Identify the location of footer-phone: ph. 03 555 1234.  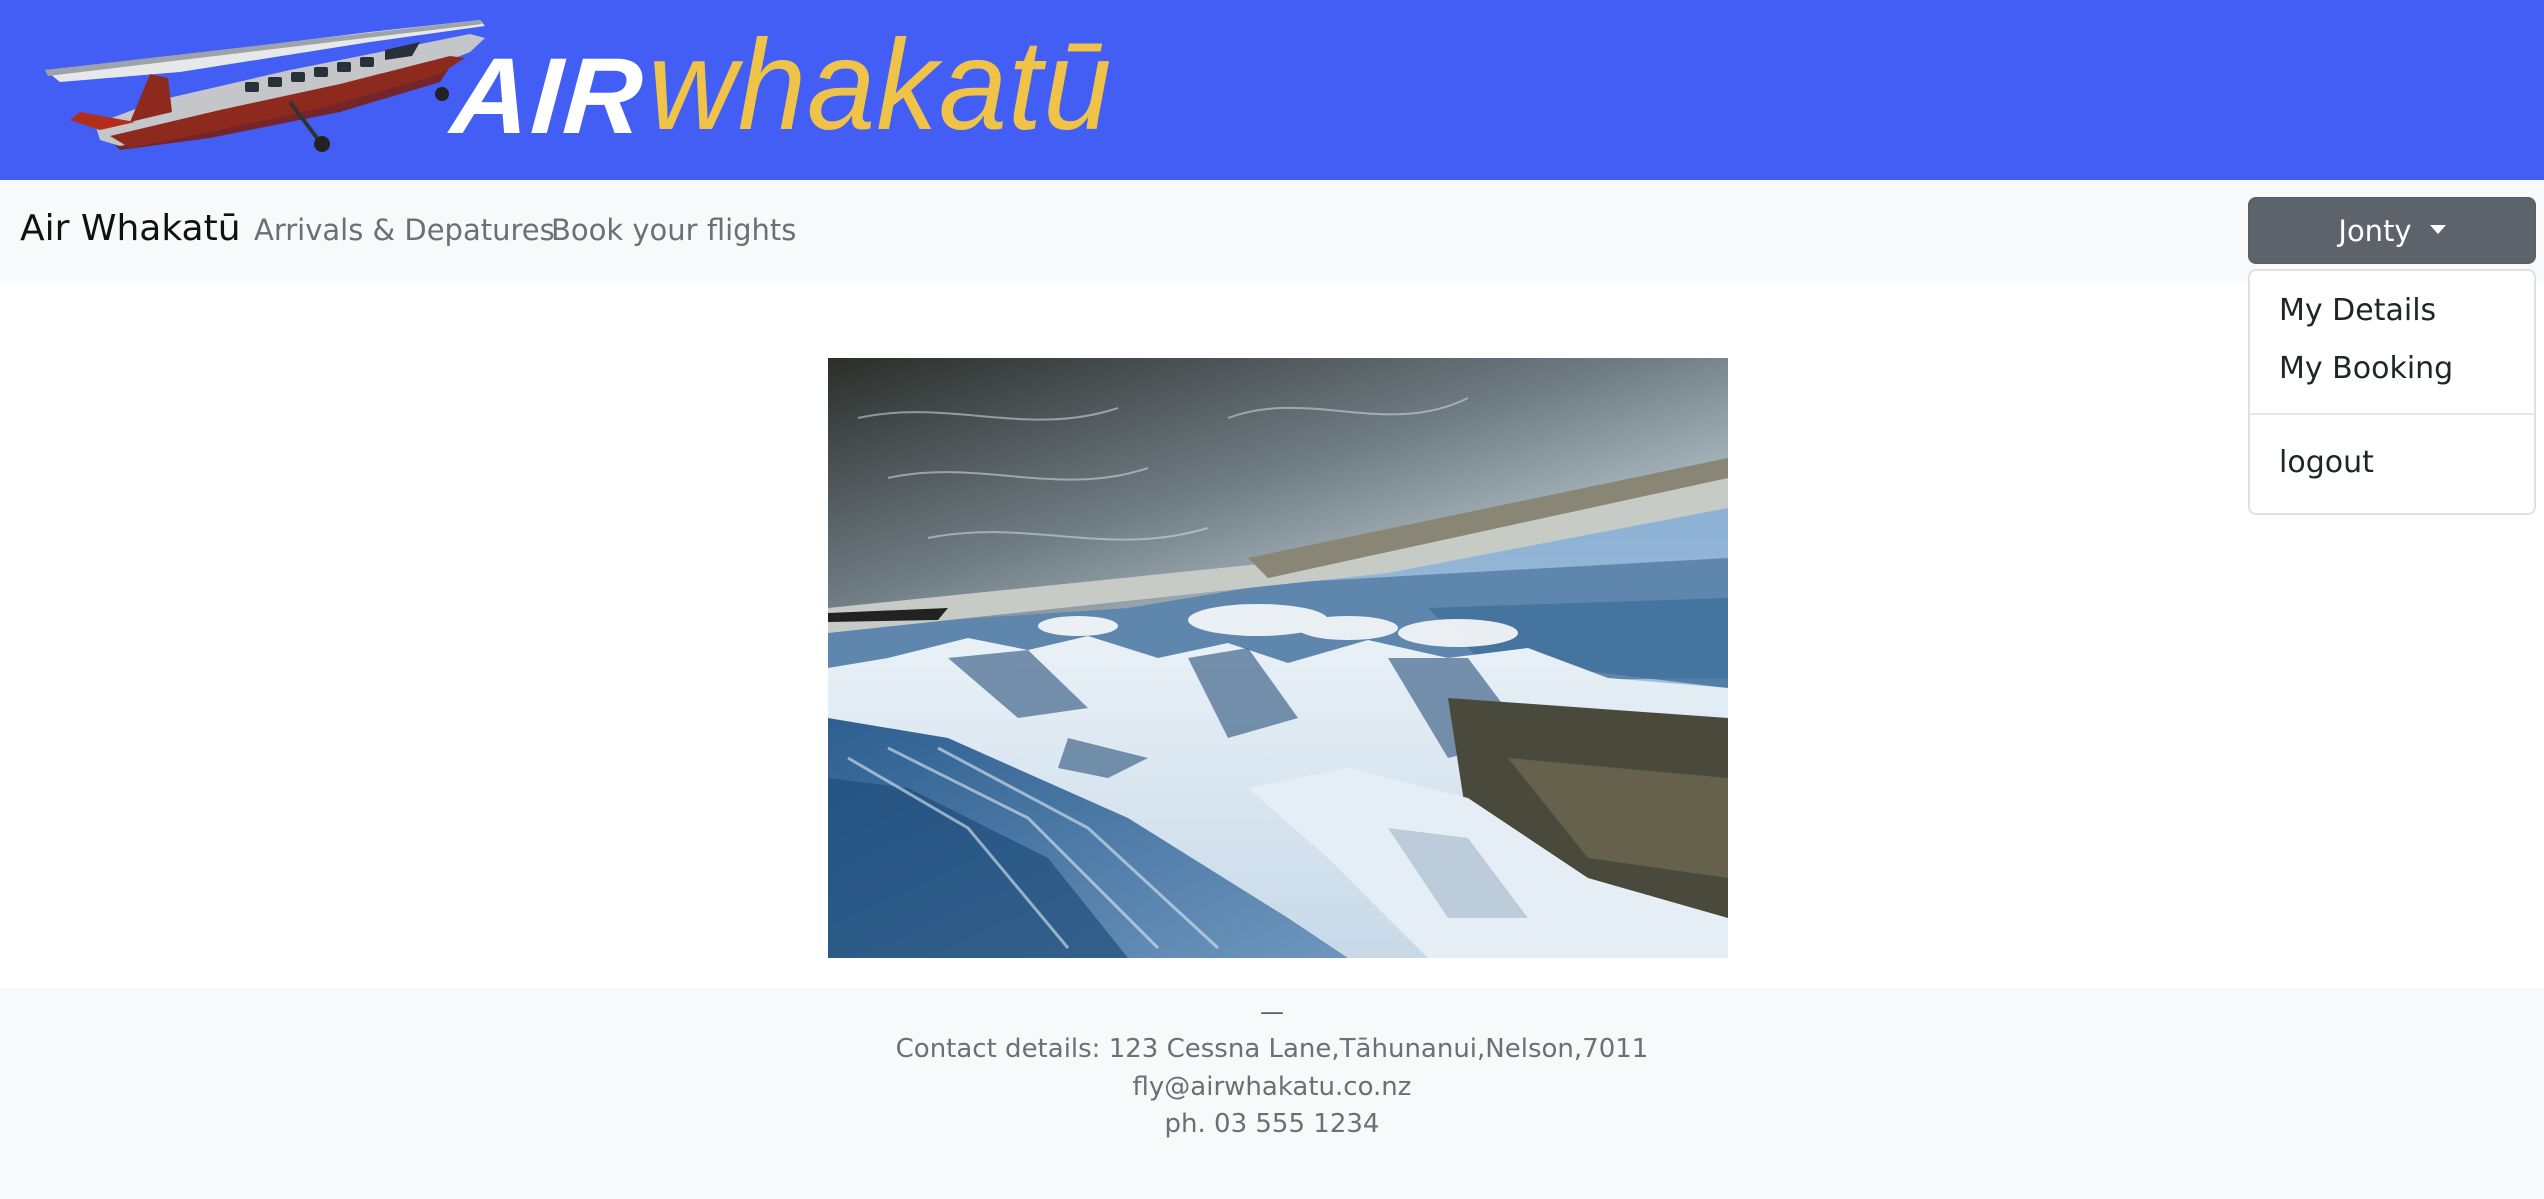
(1272, 1124).